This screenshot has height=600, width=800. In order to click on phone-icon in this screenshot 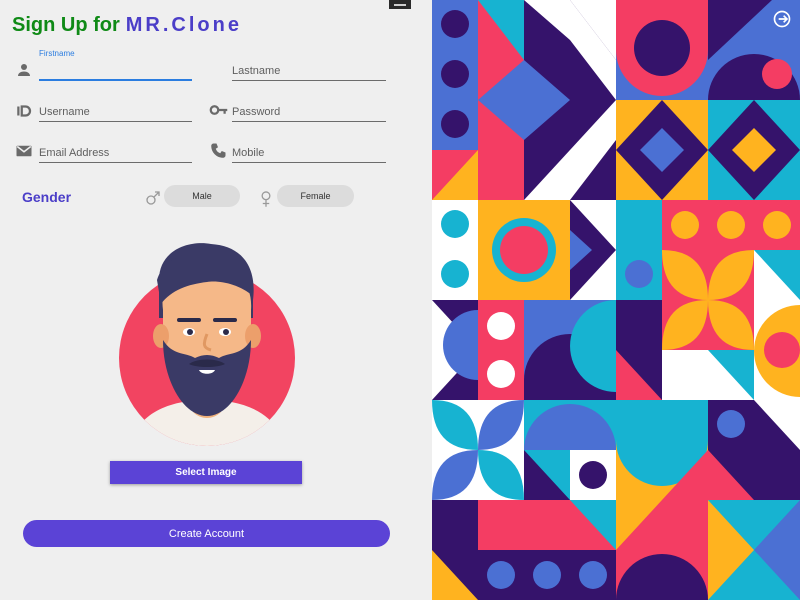, I will do `click(218, 150)`.